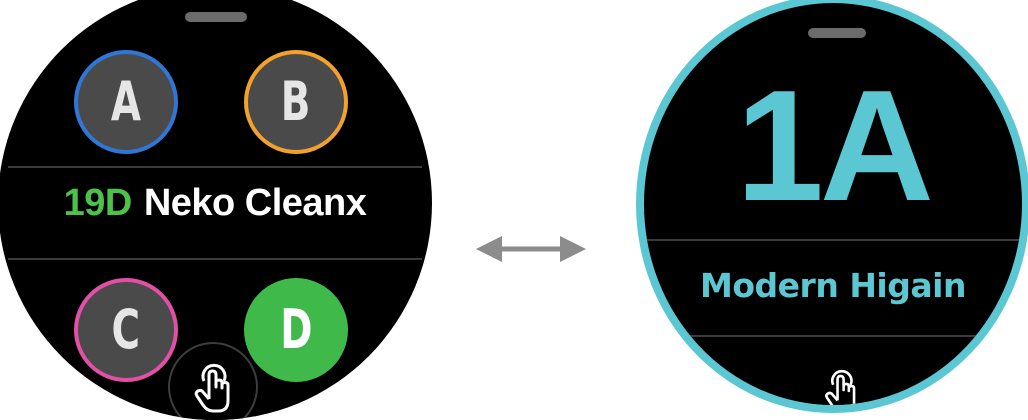  I want to click on double-arrow-icon, so click(531, 249).